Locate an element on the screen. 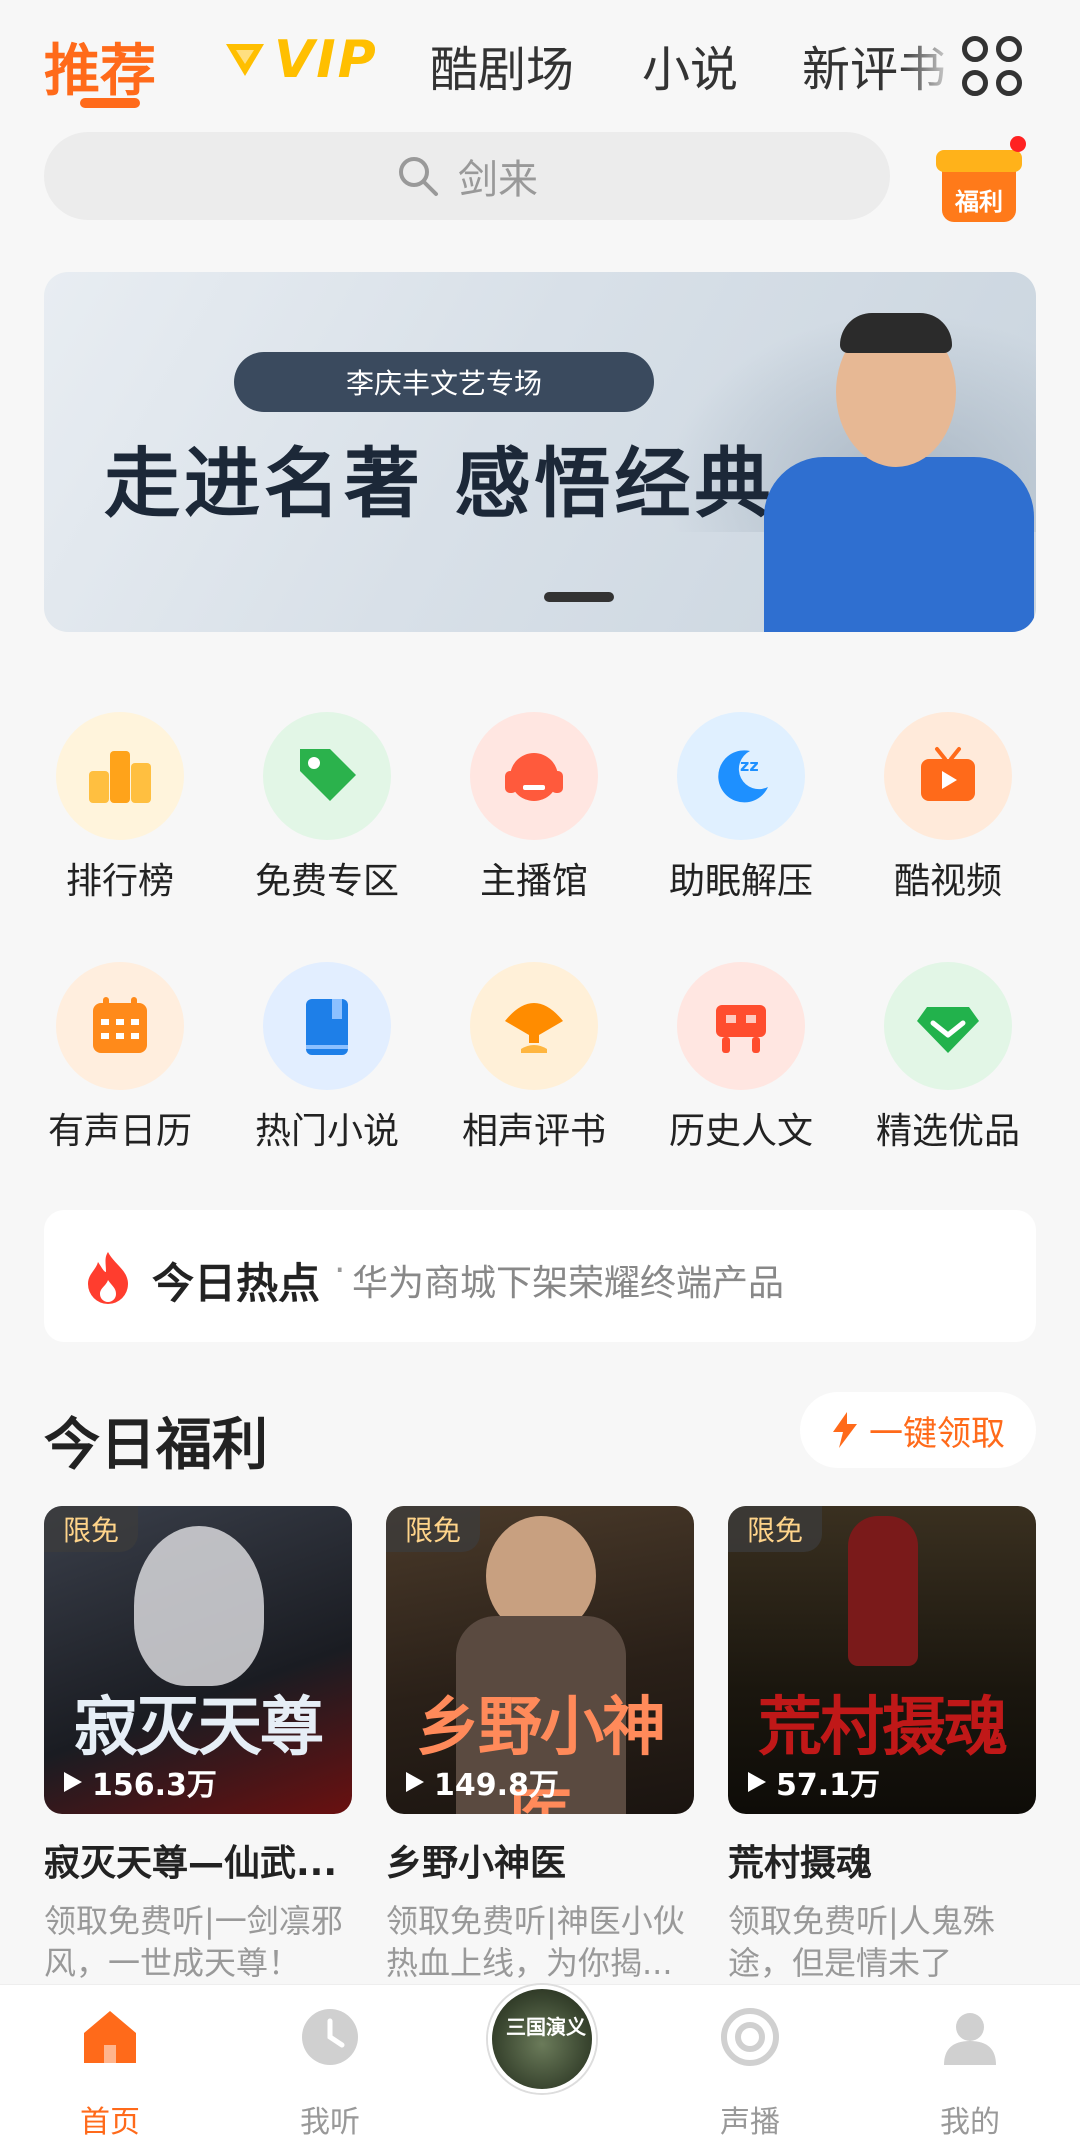 The width and height of the screenshot is (1080, 2143). vip-label: VIP is located at coordinates (326, 60).